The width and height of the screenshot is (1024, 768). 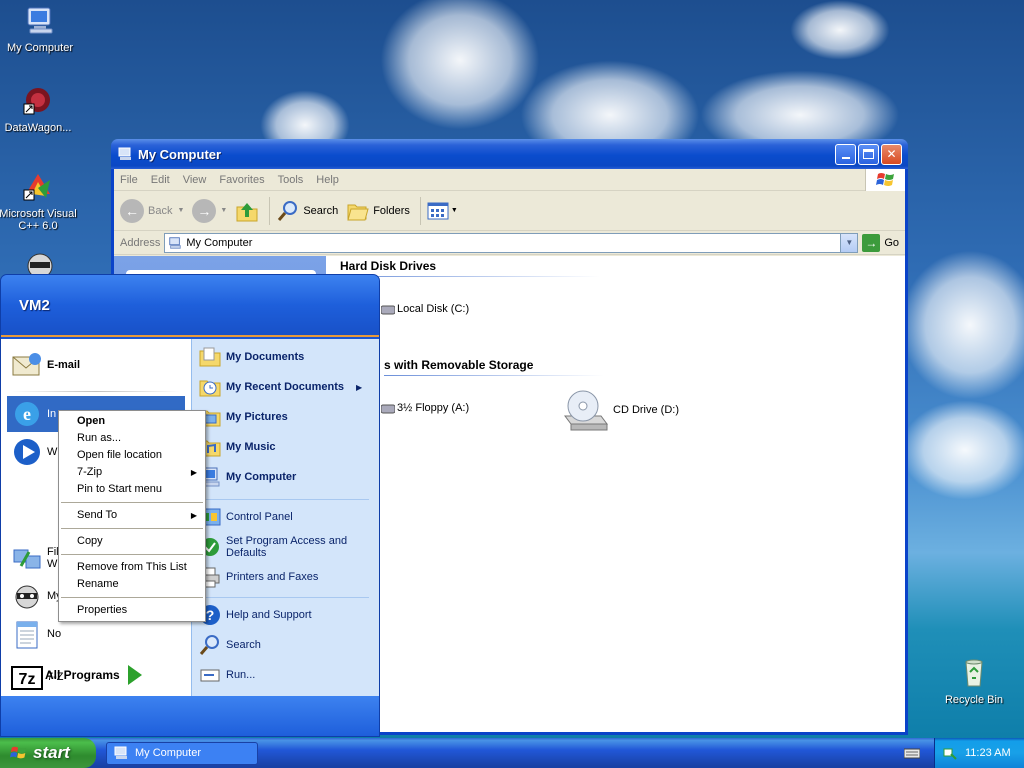 I want to click on start-item-my-documents: My Documents, so click(x=251, y=357).